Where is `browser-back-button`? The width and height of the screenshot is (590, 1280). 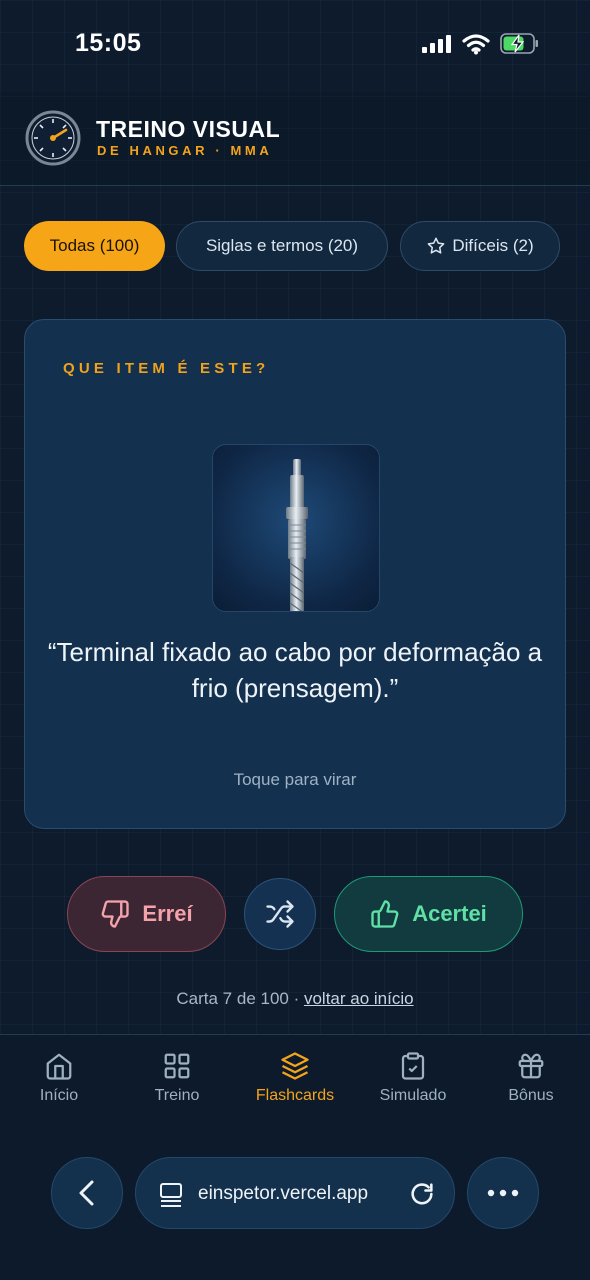
browser-back-button is located at coordinates (87, 1193).